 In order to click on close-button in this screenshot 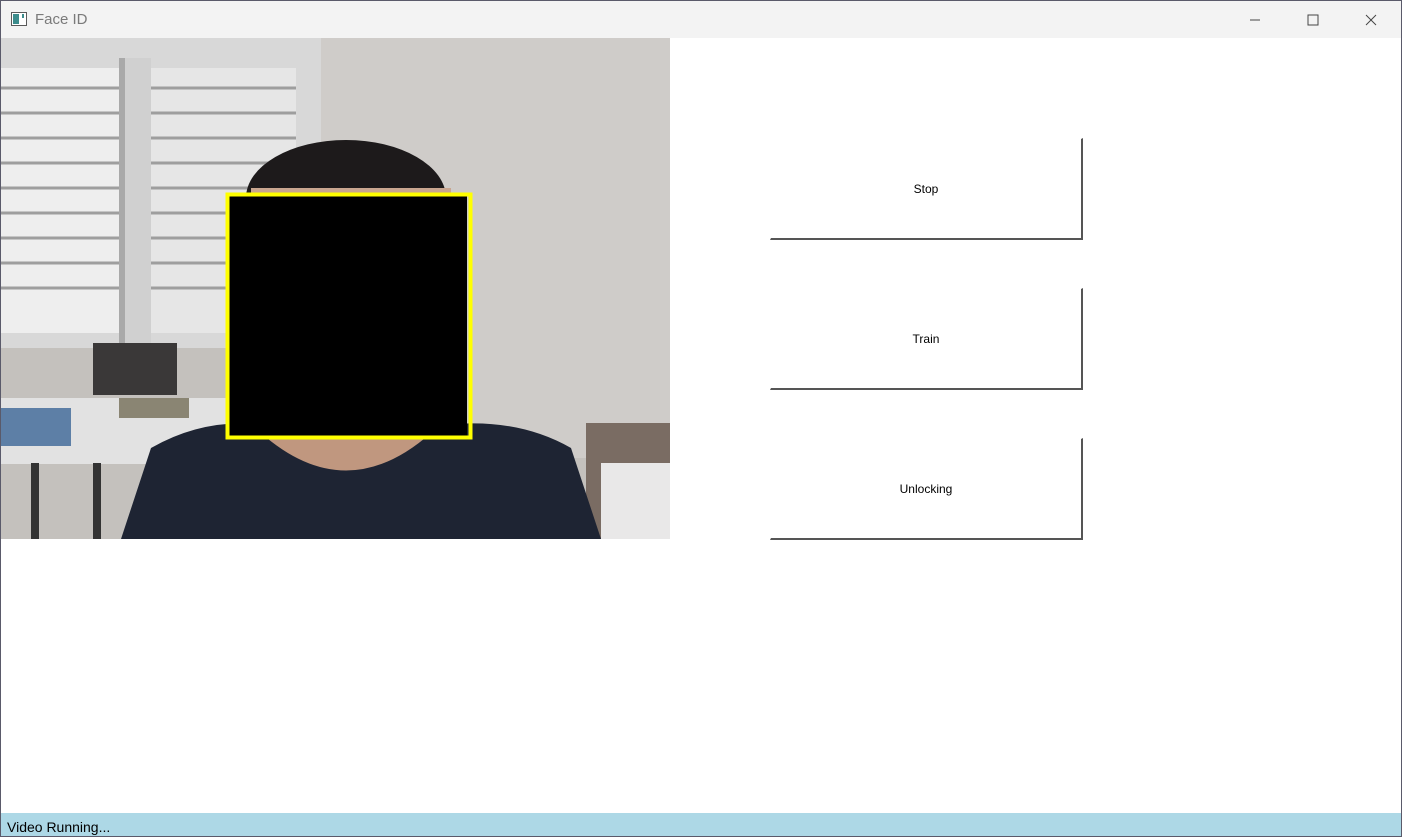, I will do `click(1371, 19)`.